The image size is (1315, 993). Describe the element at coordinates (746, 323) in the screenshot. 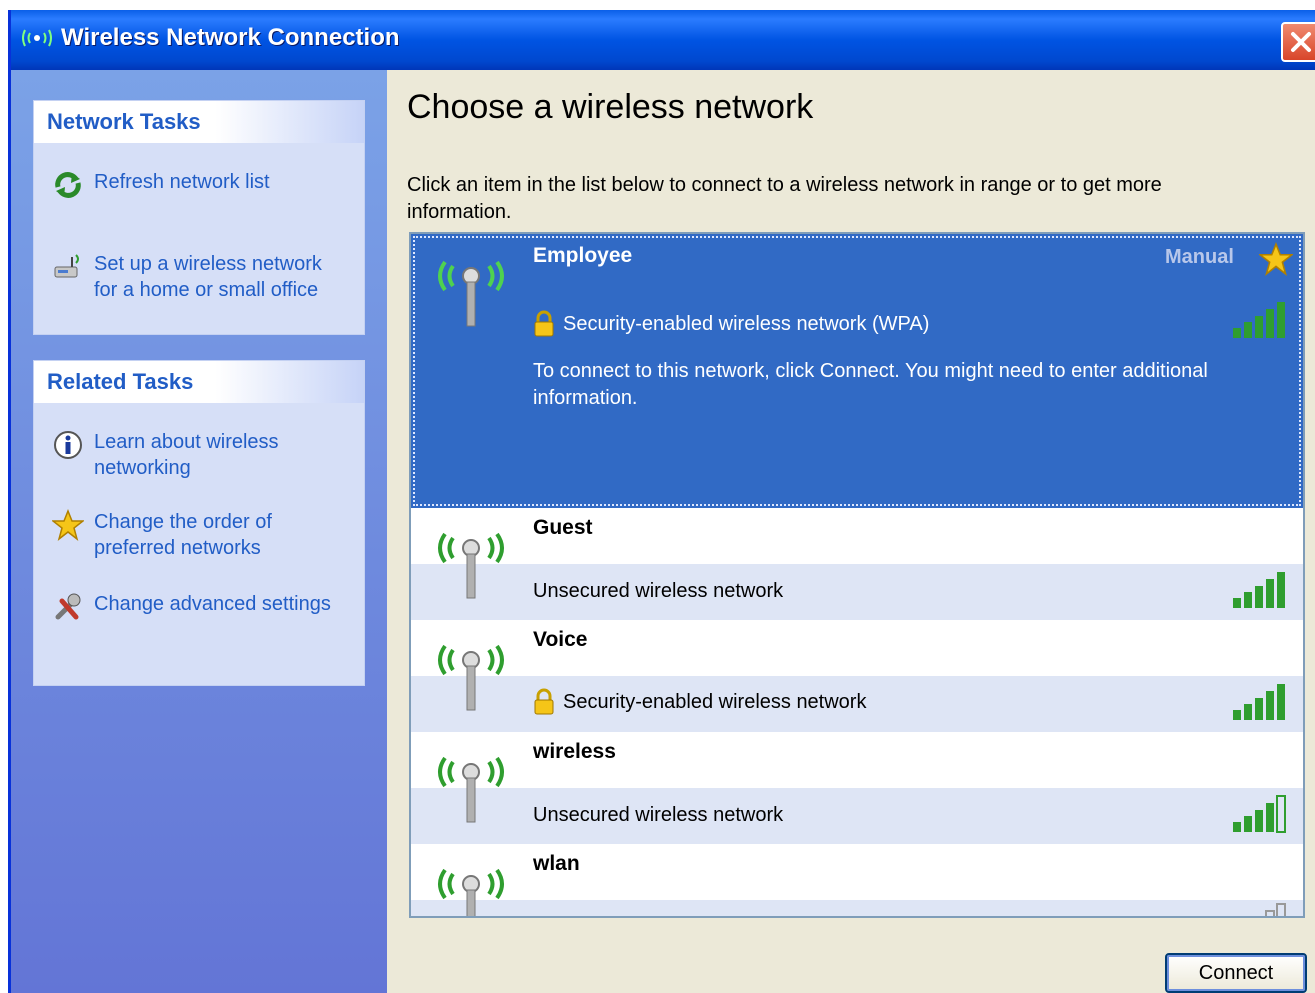

I see `security-label: Security-enabled wireless network (WPA)` at that location.